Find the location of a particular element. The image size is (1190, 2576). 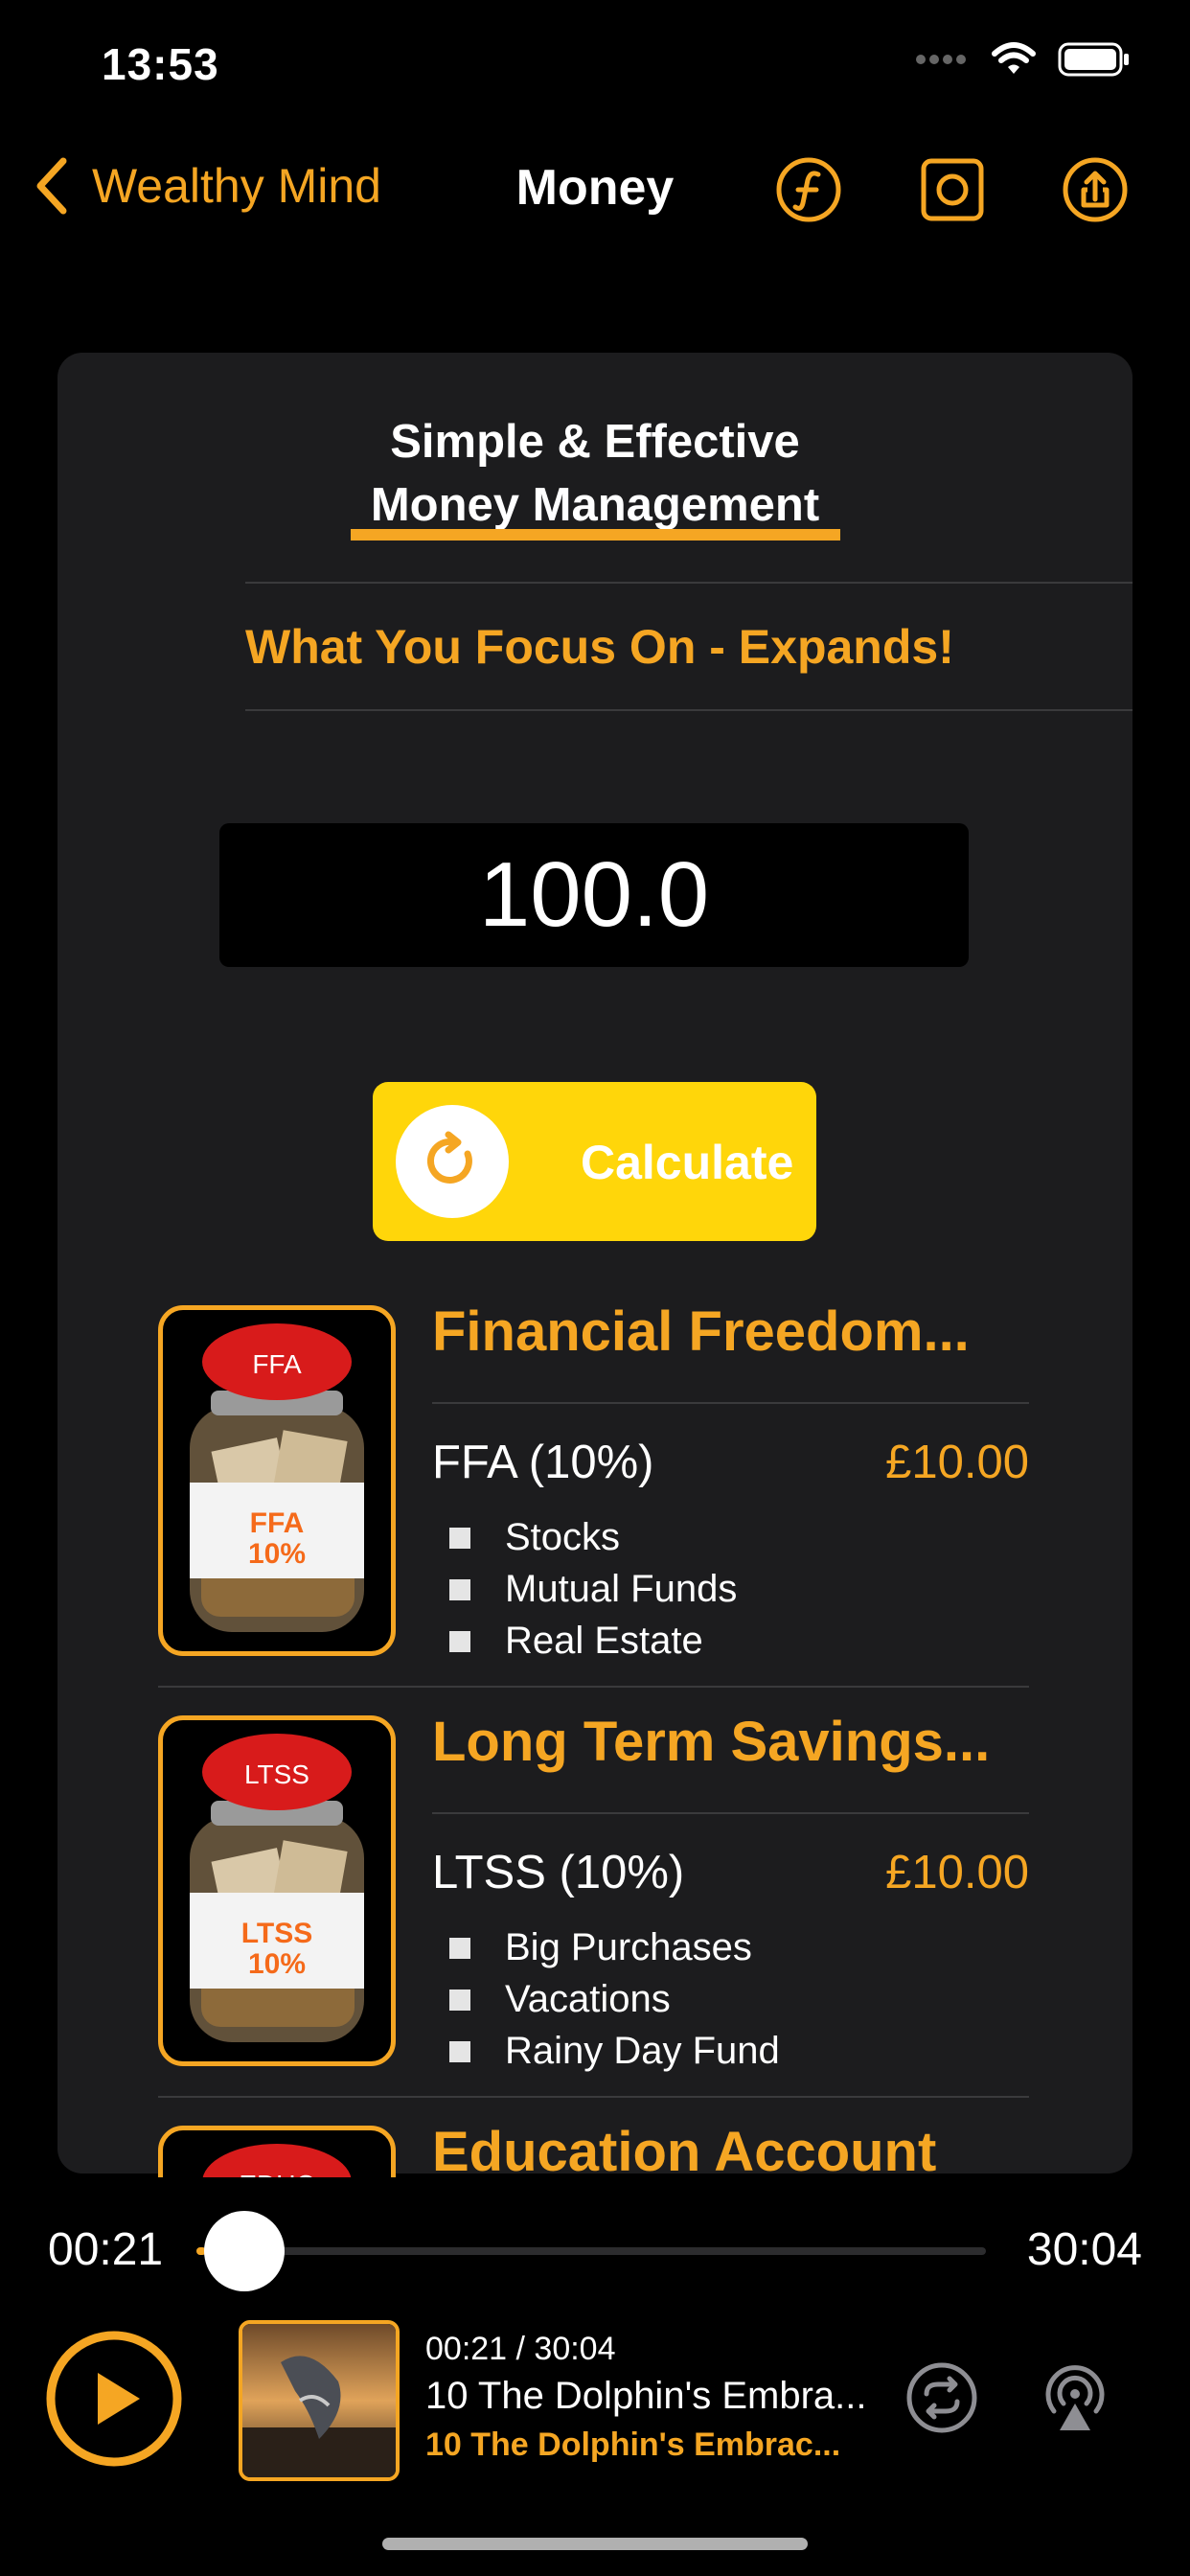

now-playing-time: 00:21 / 30:04 is located at coordinates (521, 2349).